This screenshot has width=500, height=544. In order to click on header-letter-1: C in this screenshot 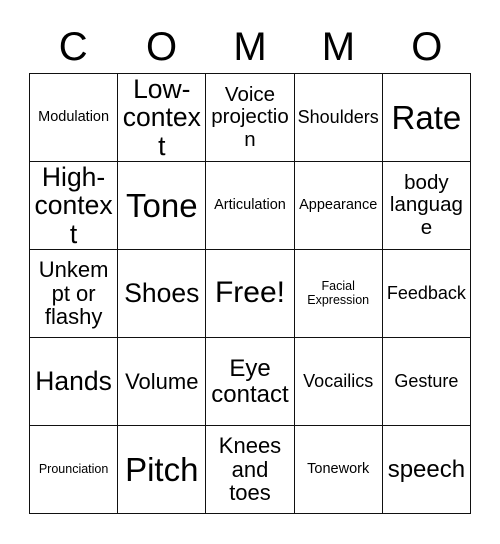, I will do `click(73, 47)`.